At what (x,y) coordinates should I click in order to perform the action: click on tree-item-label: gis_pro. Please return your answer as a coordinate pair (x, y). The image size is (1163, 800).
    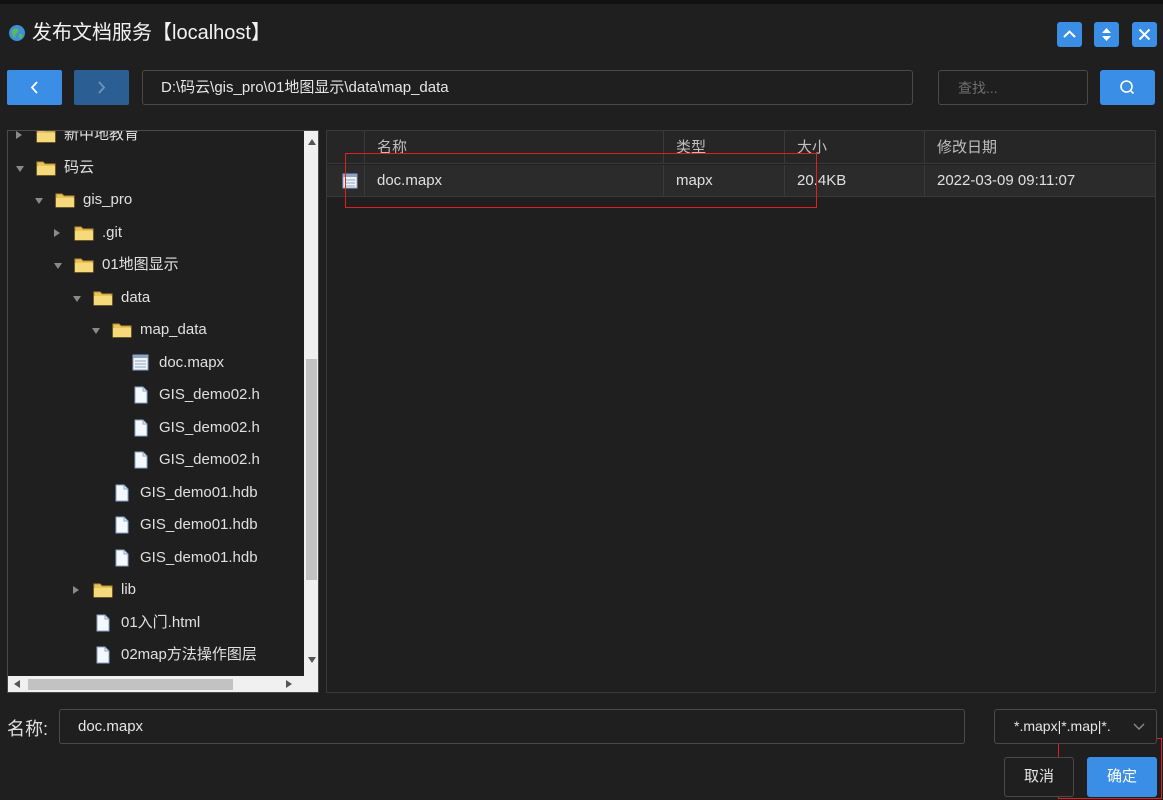
    Looking at the image, I should click on (108, 199).